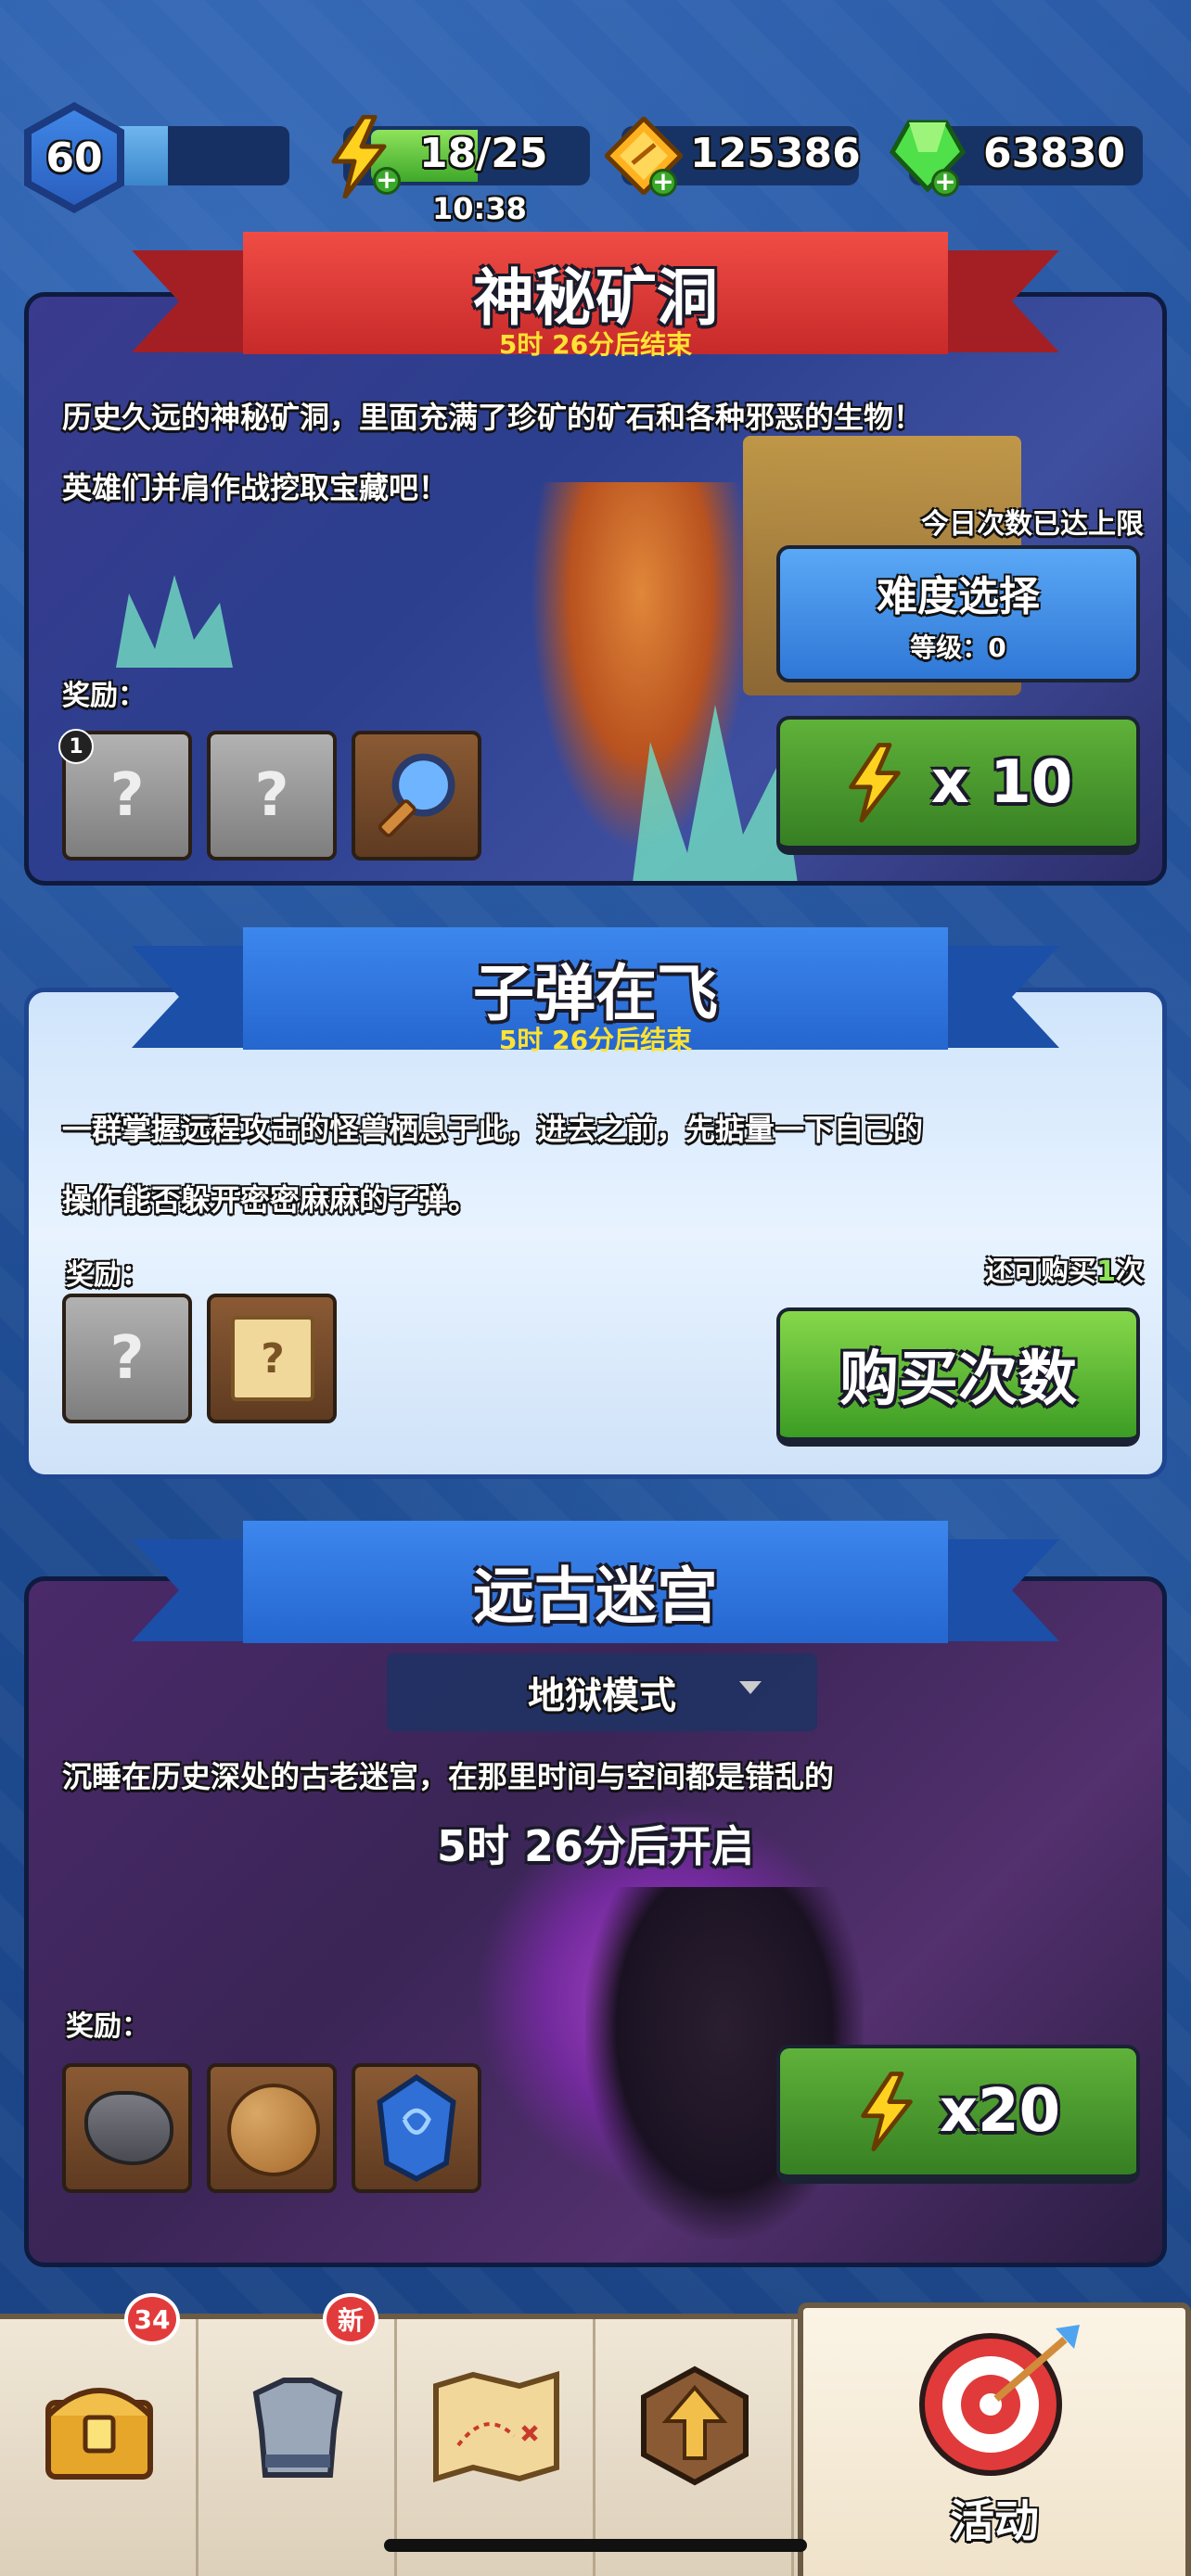 This screenshot has height=2576, width=1191. What do you see at coordinates (751, 1687) in the screenshot?
I see `chevron-down-icon` at bounding box center [751, 1687].